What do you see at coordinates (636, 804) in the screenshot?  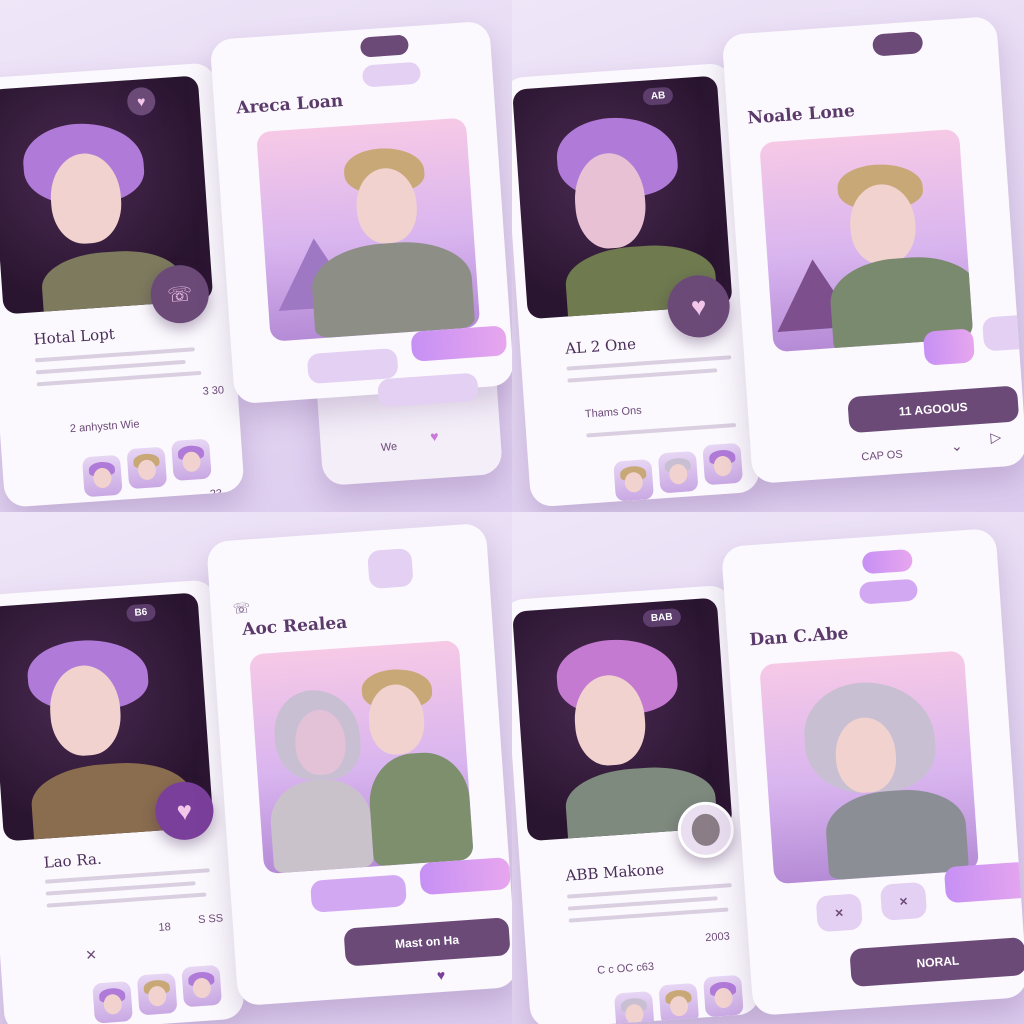 I see `profile-card: BAB ABB Makone 2003 C c OC c63` at bounding box center [636, 804].